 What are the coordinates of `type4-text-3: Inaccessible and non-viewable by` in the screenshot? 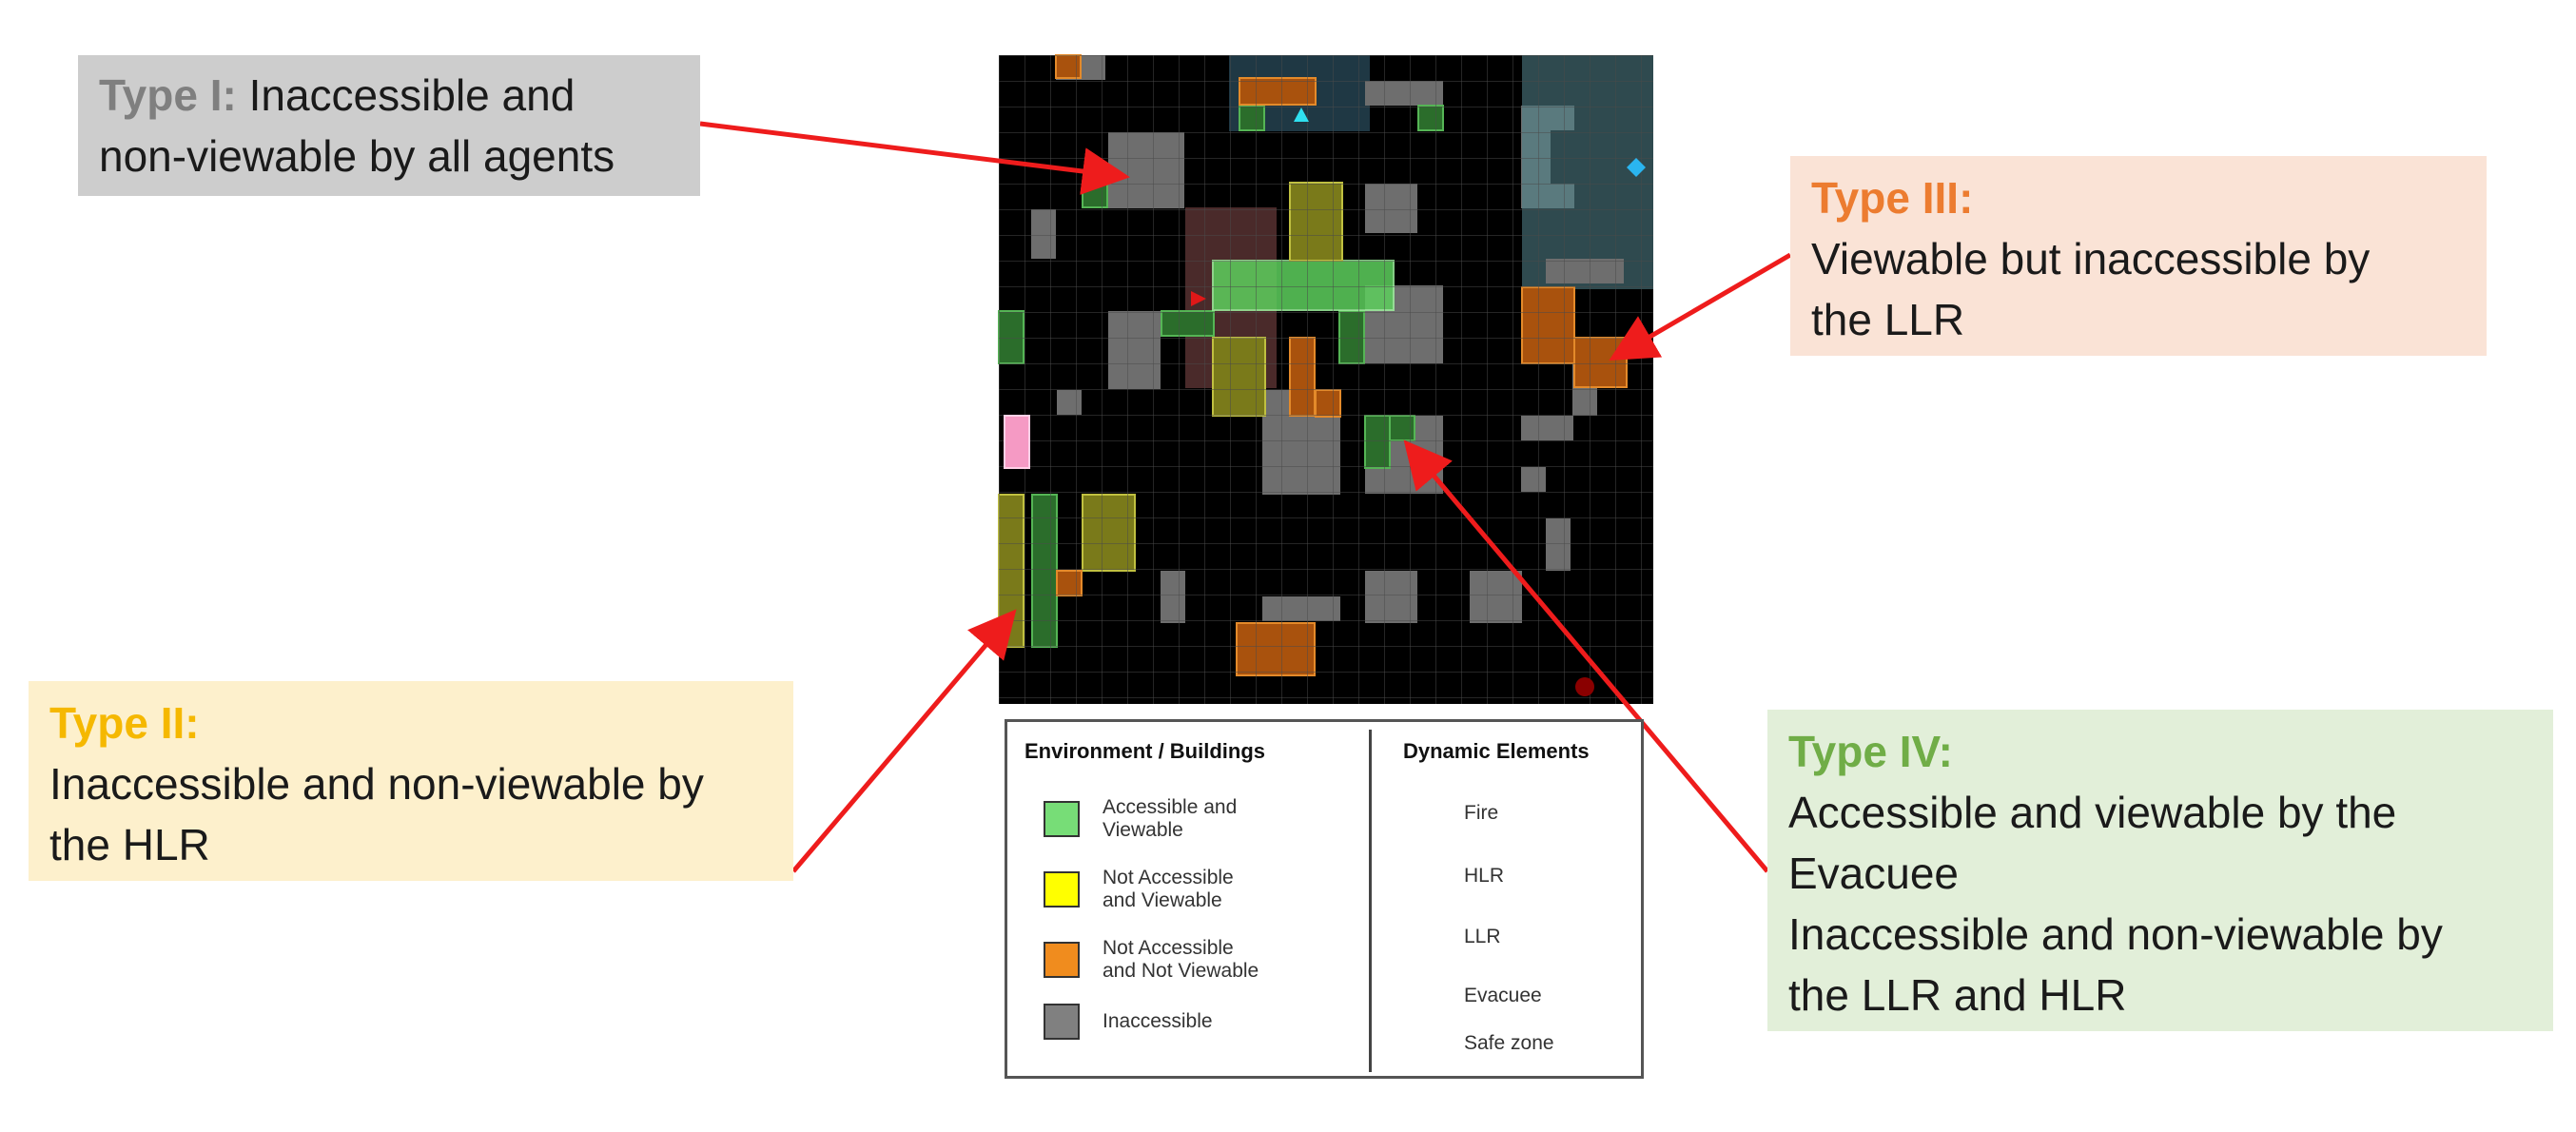 It's located at (2115, 934).